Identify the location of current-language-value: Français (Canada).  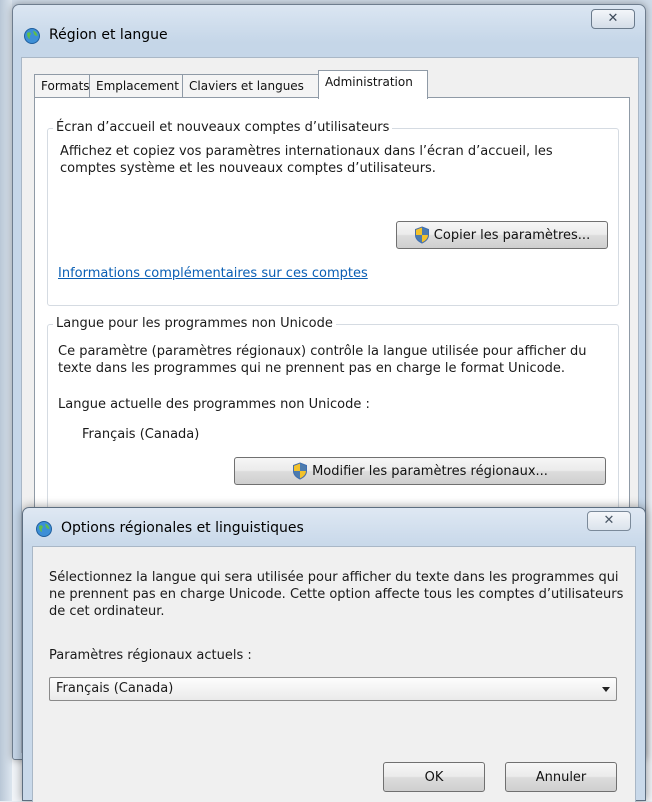
(141, 434).